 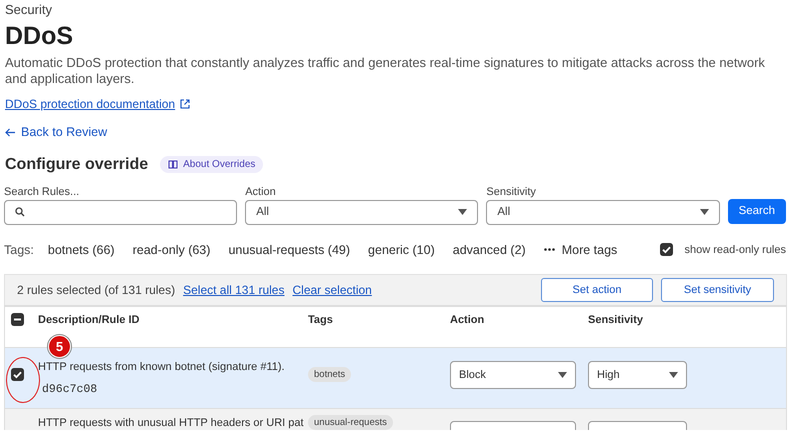 I want to click on set-sensitivity-button: Set sensitivity, so click(x=717, y=290).